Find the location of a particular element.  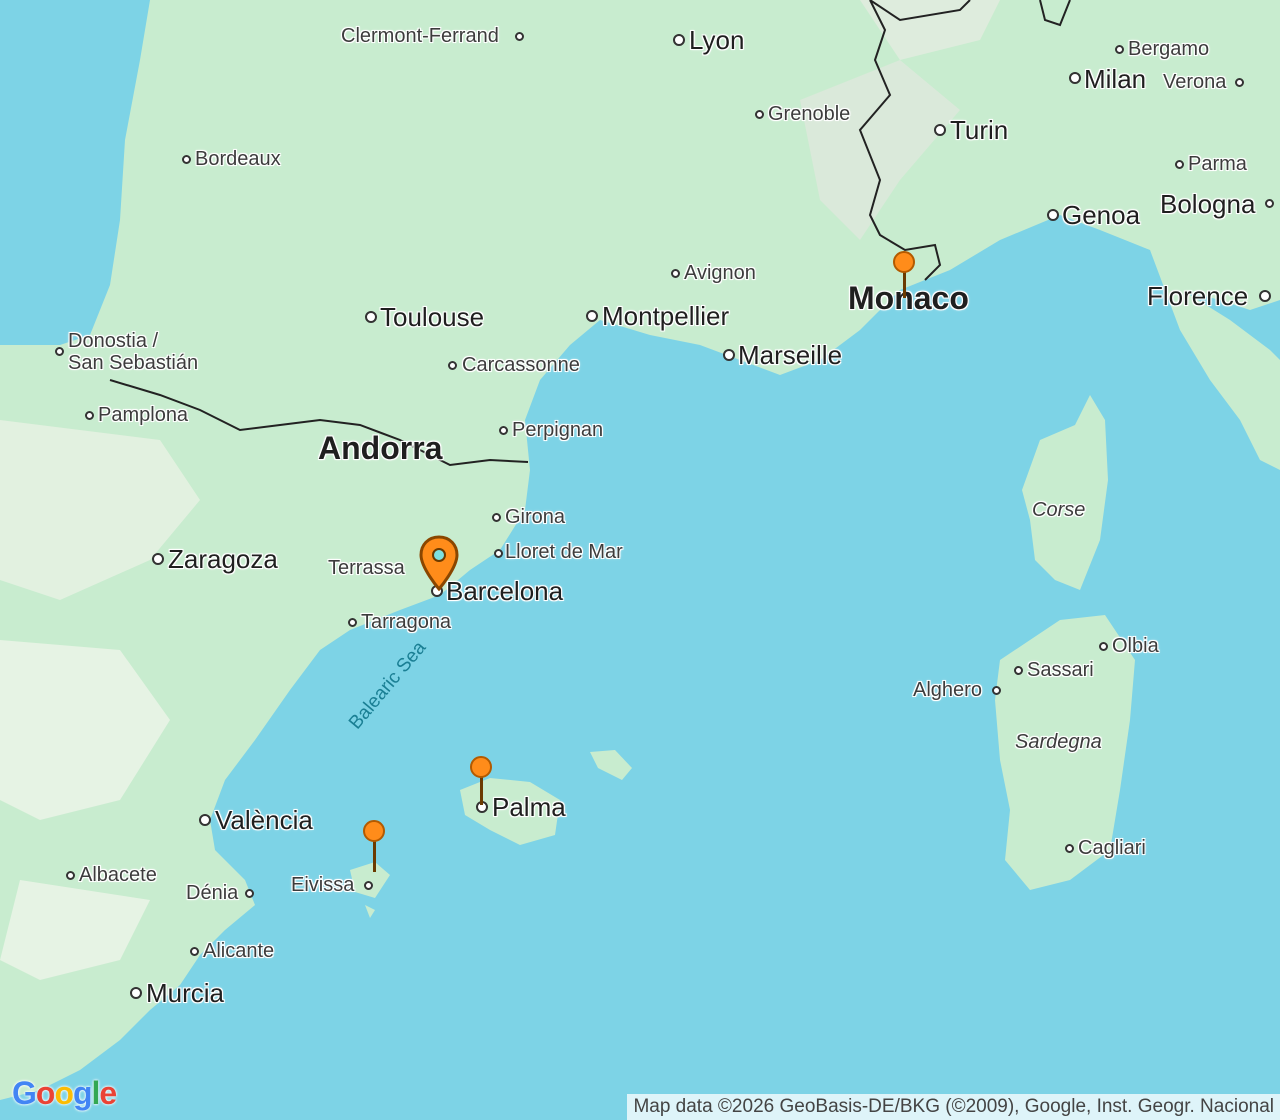

label-denia: Dénia is located at coordinates (212, 893).